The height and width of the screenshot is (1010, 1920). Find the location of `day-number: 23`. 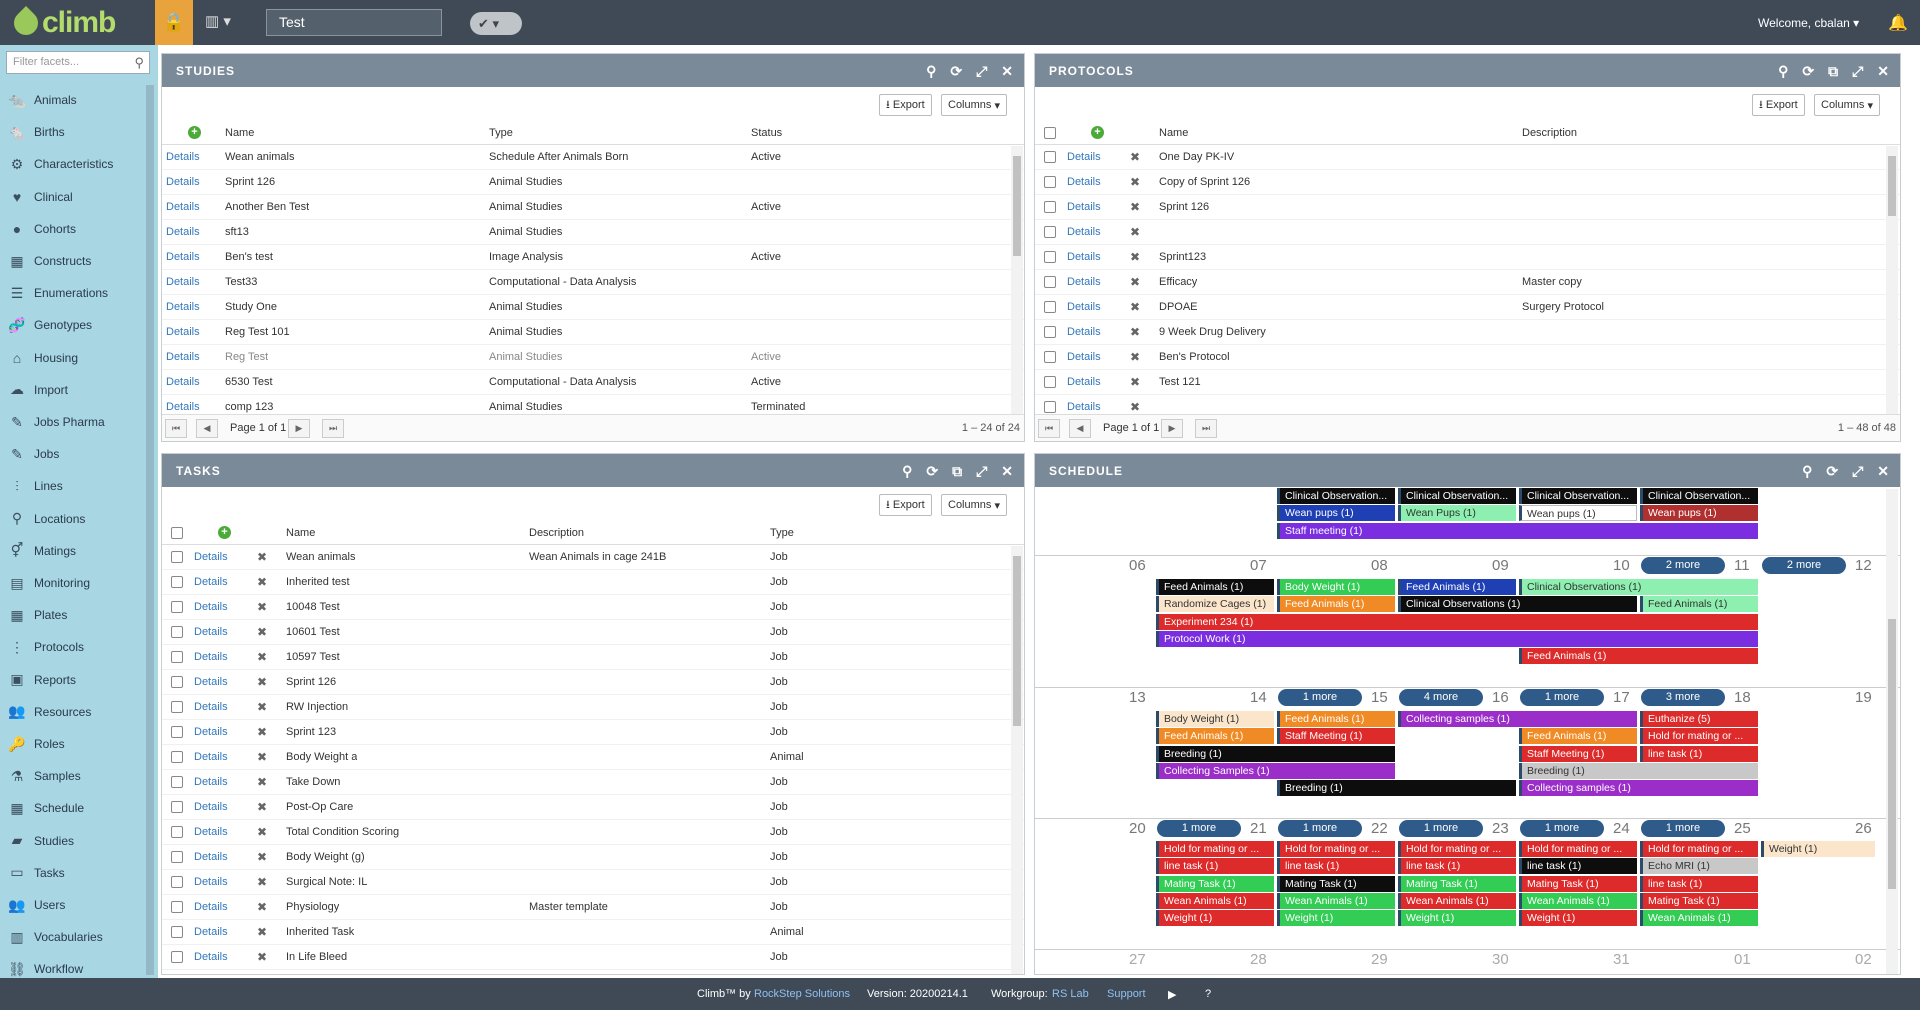

day-number: 23 is located at coordinates (1500, 828).